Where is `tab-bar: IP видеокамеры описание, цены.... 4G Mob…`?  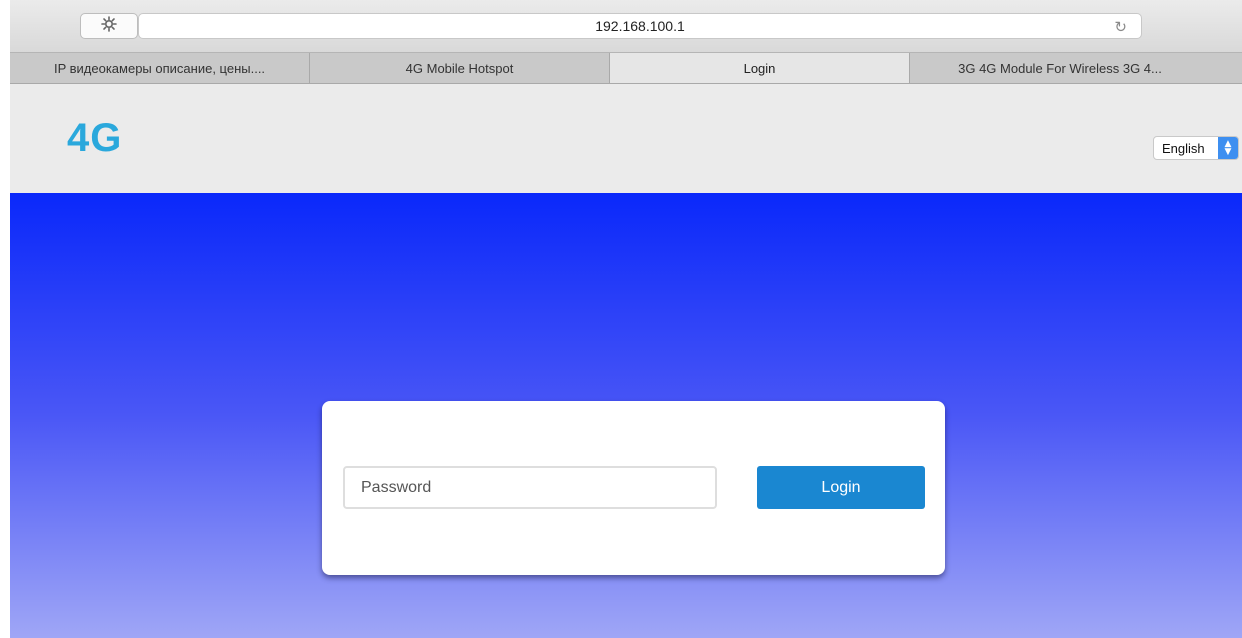 tab-bar: IP видеокамеры описание, цены.... 4G Mob… is located at coordinates (626, 68).